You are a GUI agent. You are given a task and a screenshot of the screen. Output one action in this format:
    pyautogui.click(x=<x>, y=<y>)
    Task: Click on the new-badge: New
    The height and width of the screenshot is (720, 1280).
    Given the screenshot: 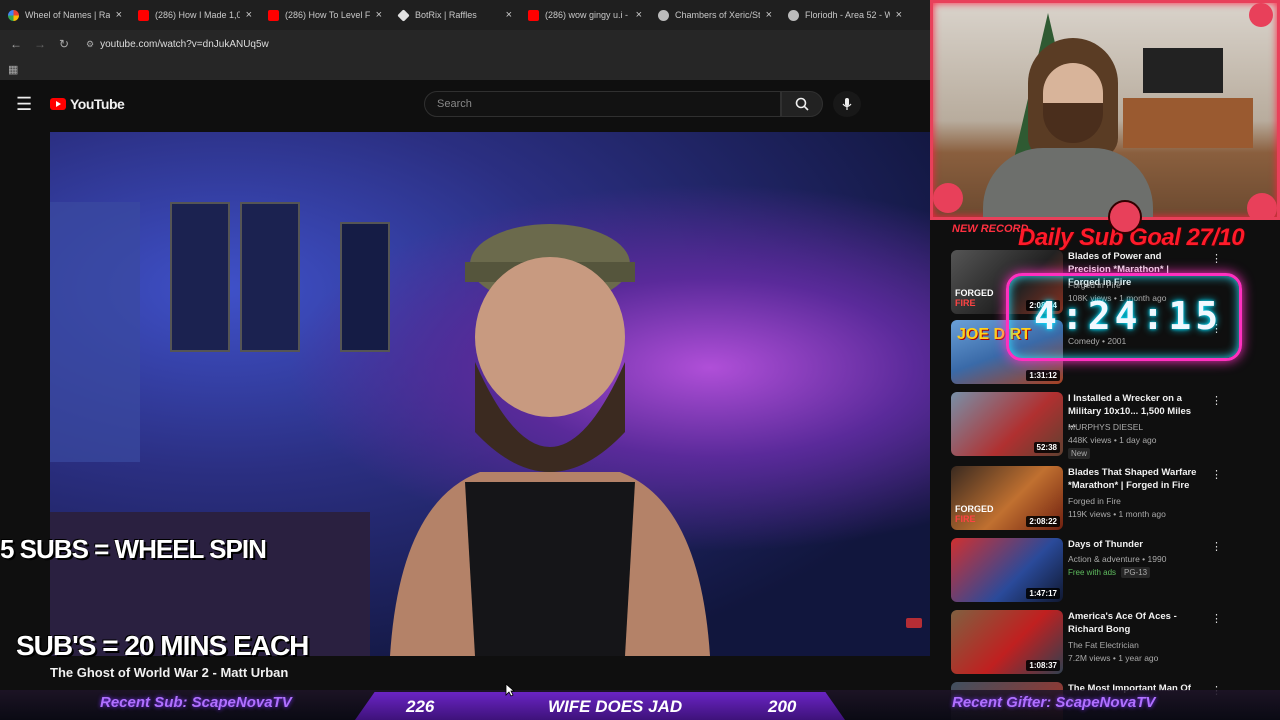 What is the action you would take?
    pyautogui.click(x=1079, y=453)
    